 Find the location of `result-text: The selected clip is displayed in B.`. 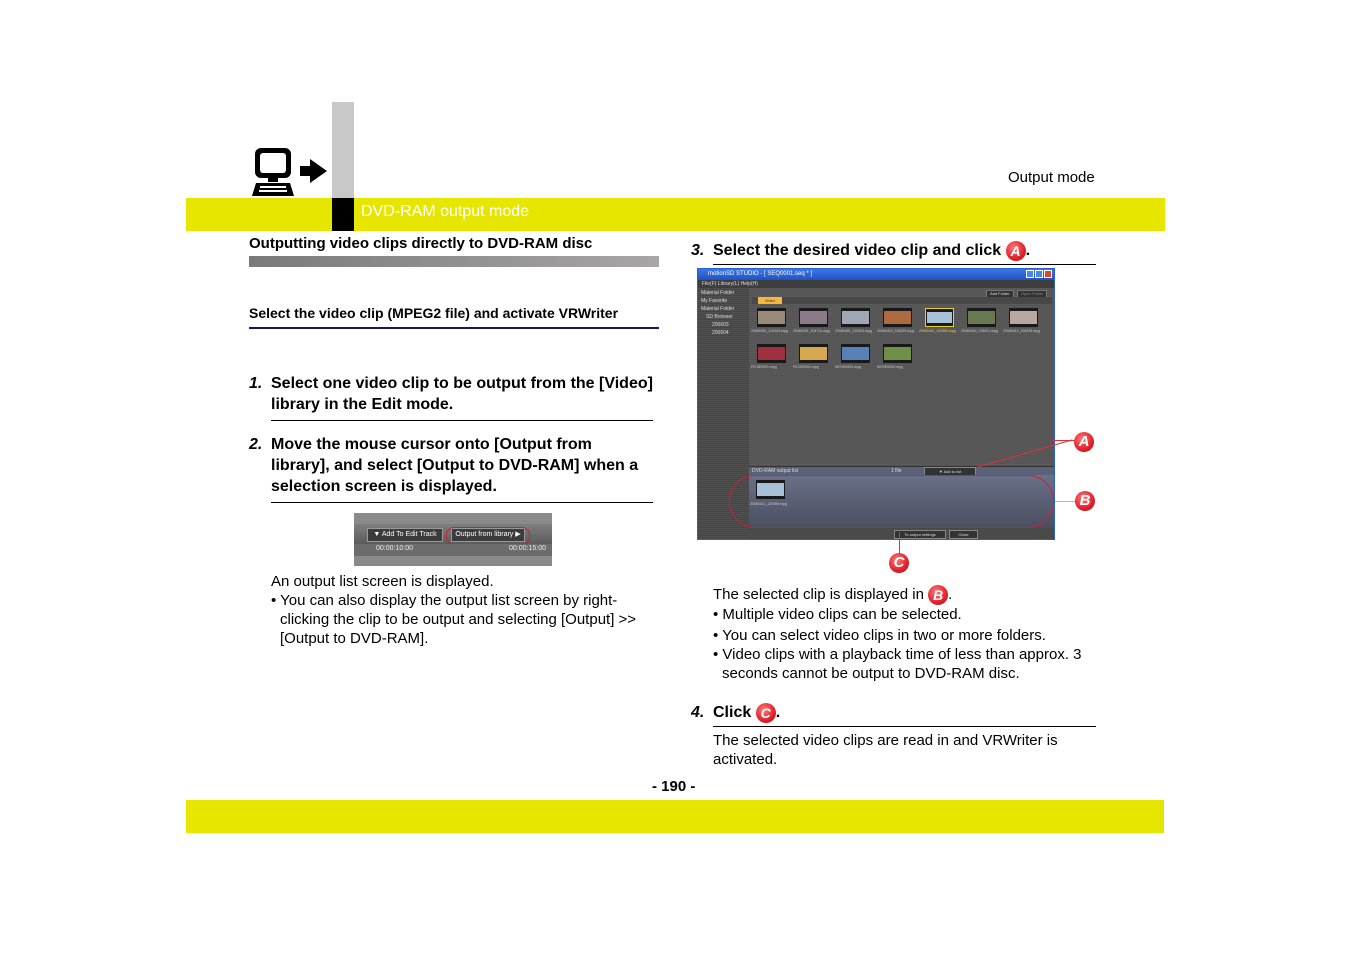

result-text: The selected clip is displayed in B. is located at coordinates (833, 595).